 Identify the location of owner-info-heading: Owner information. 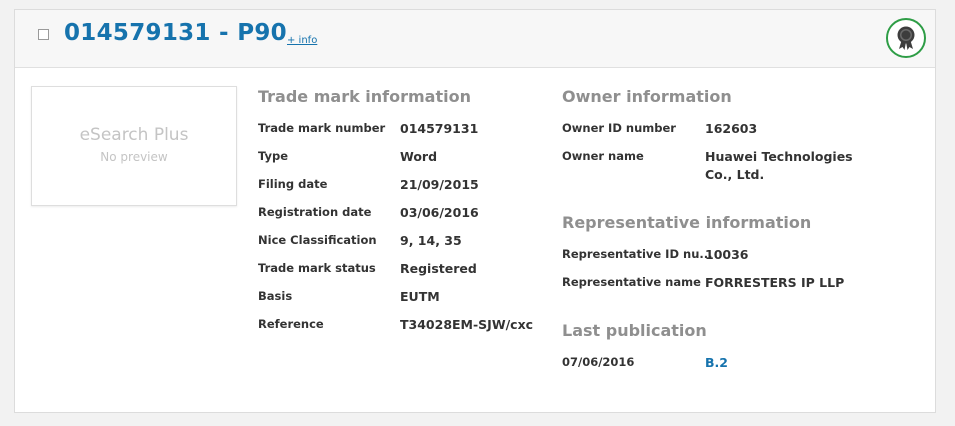
(647, 96).